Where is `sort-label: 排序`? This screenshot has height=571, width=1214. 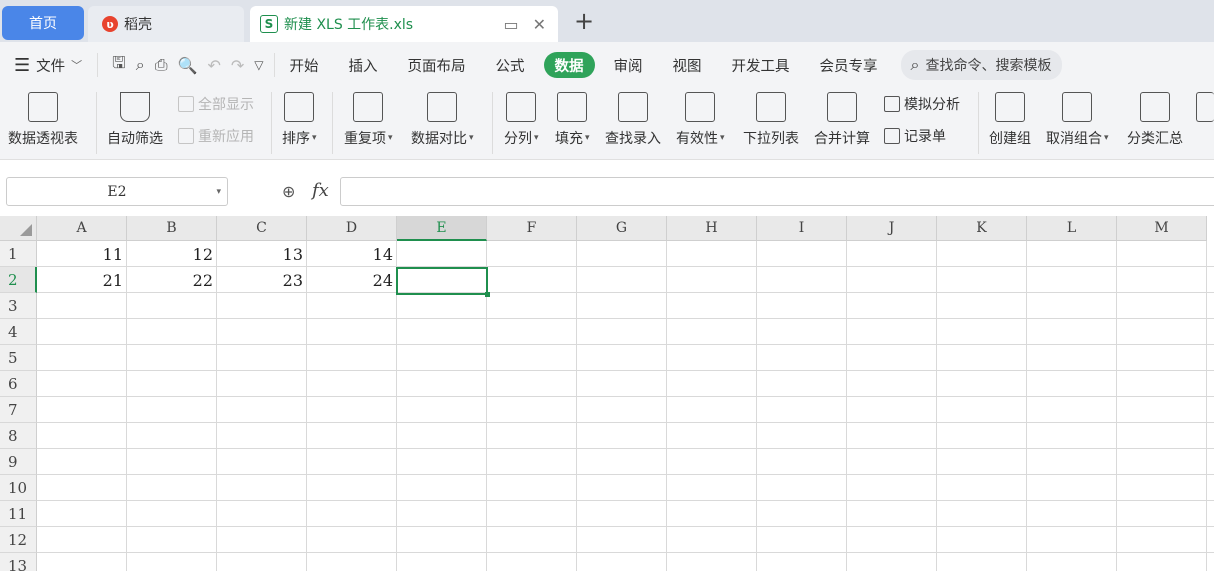
sort-label: 排序 is located at coordinates (296, 139).